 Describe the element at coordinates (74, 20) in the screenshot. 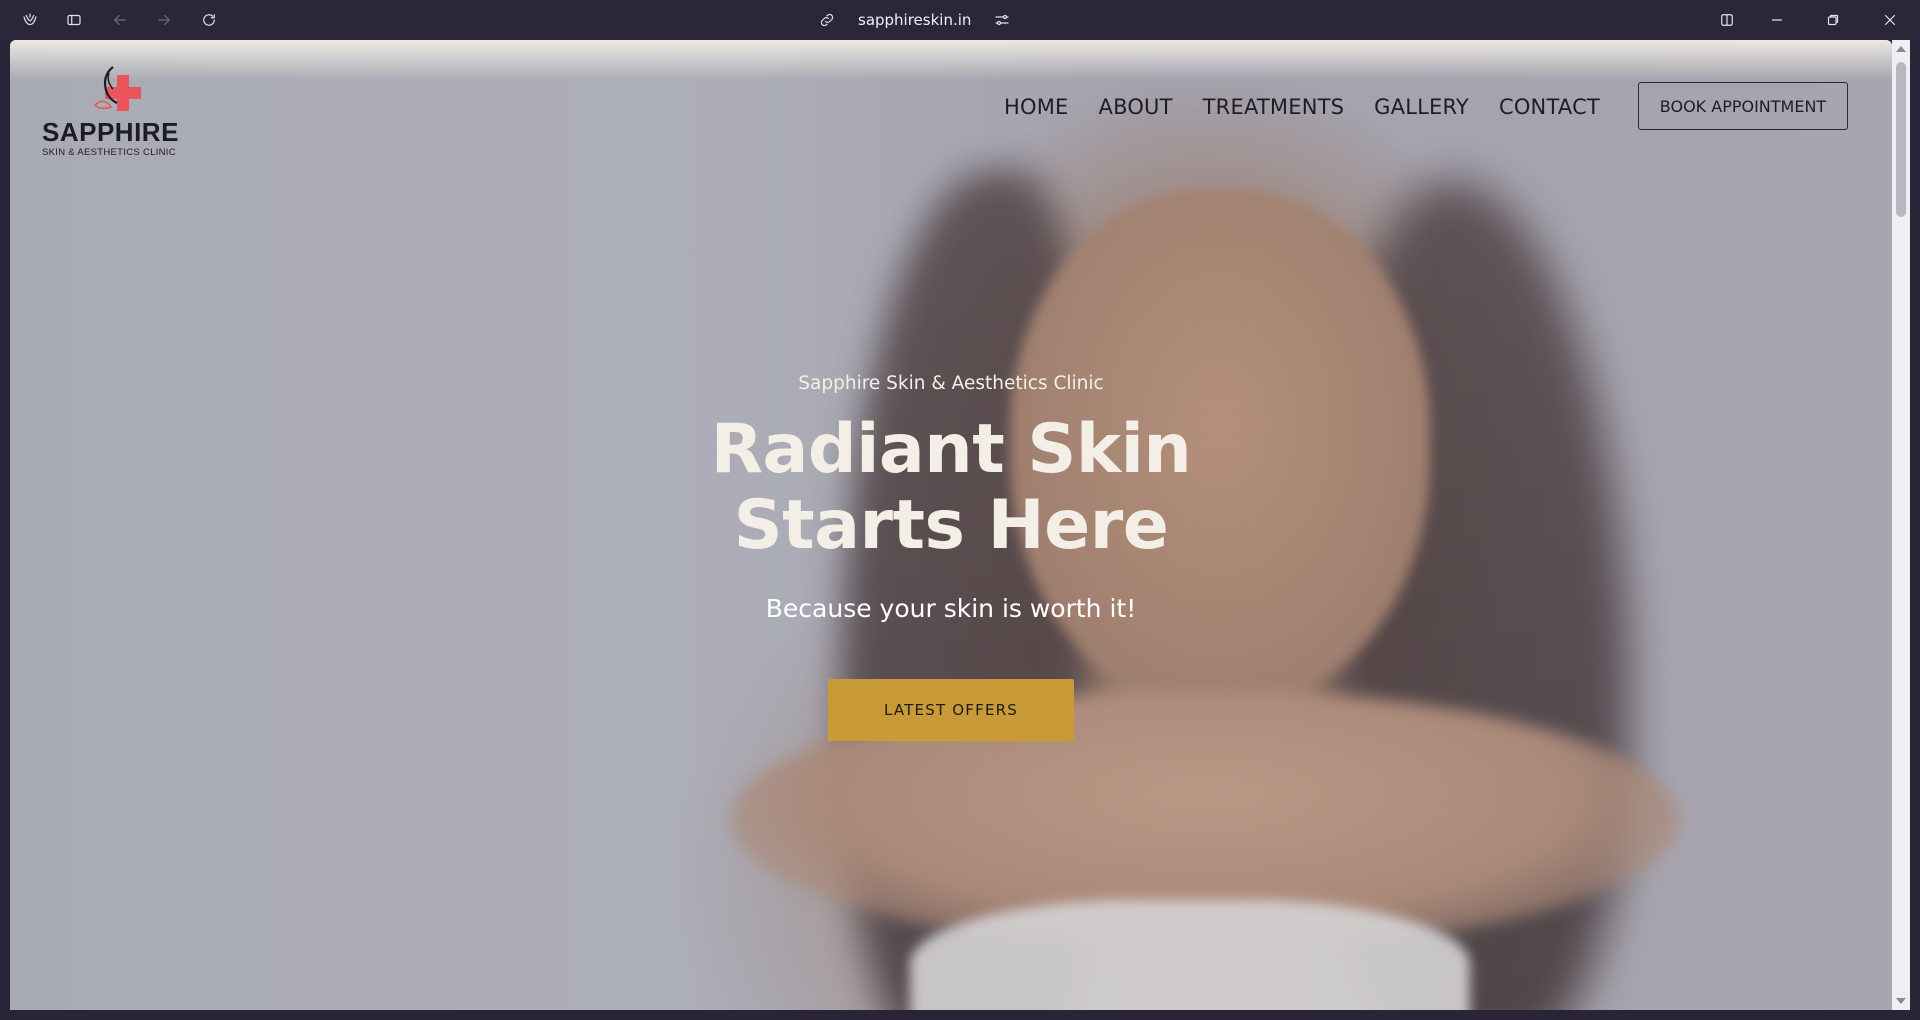

I see `sidebar-toggle-icon` at that location.